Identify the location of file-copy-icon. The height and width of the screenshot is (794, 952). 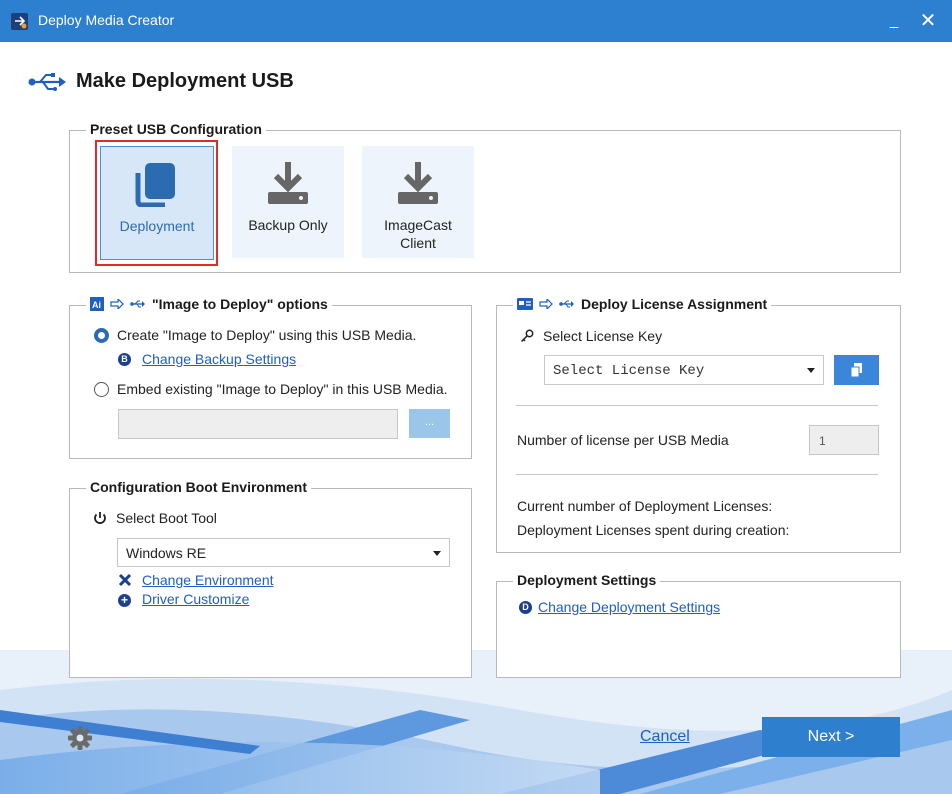
(856, 370).